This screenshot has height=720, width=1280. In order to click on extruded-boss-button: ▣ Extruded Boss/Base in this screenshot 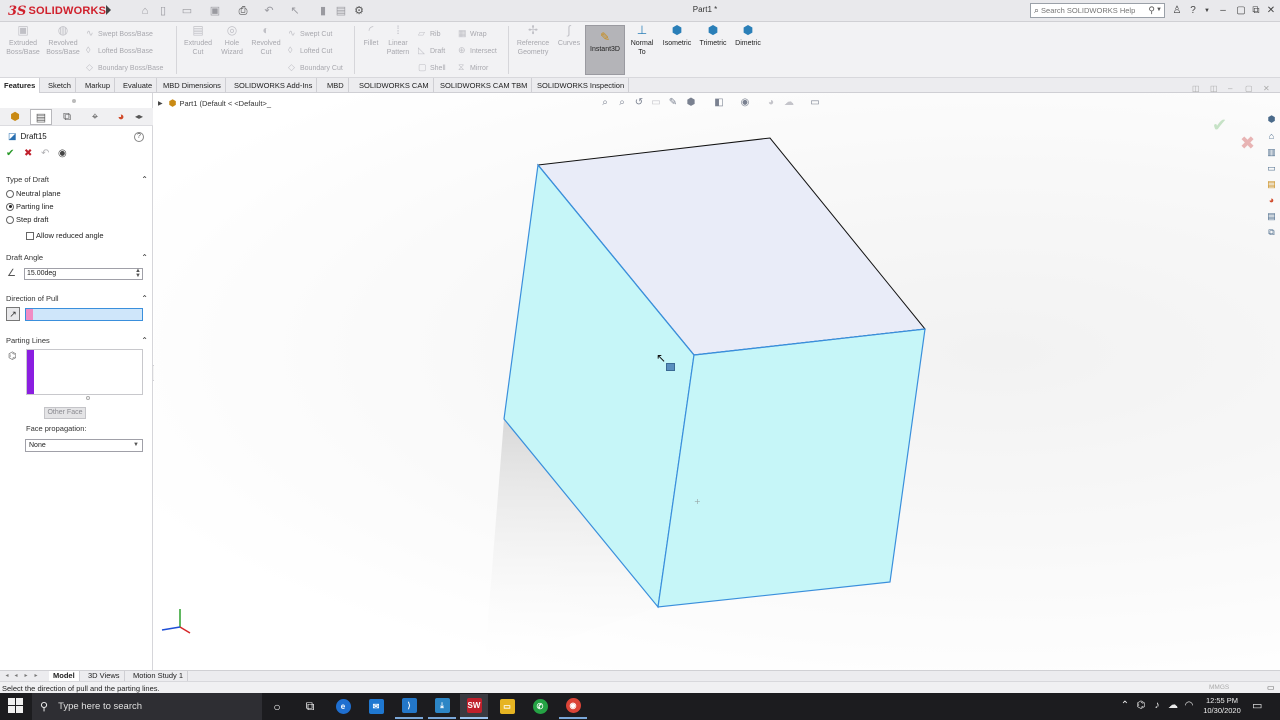, I will do `click(23, 40)`.